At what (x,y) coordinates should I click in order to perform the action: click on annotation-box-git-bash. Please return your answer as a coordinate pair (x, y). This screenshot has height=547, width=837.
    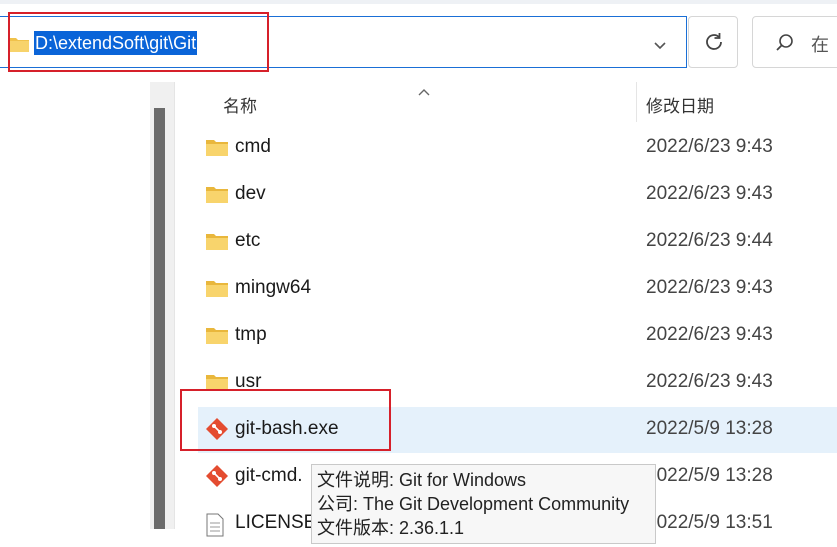
    Looking at the image, I should click on (285, 420).